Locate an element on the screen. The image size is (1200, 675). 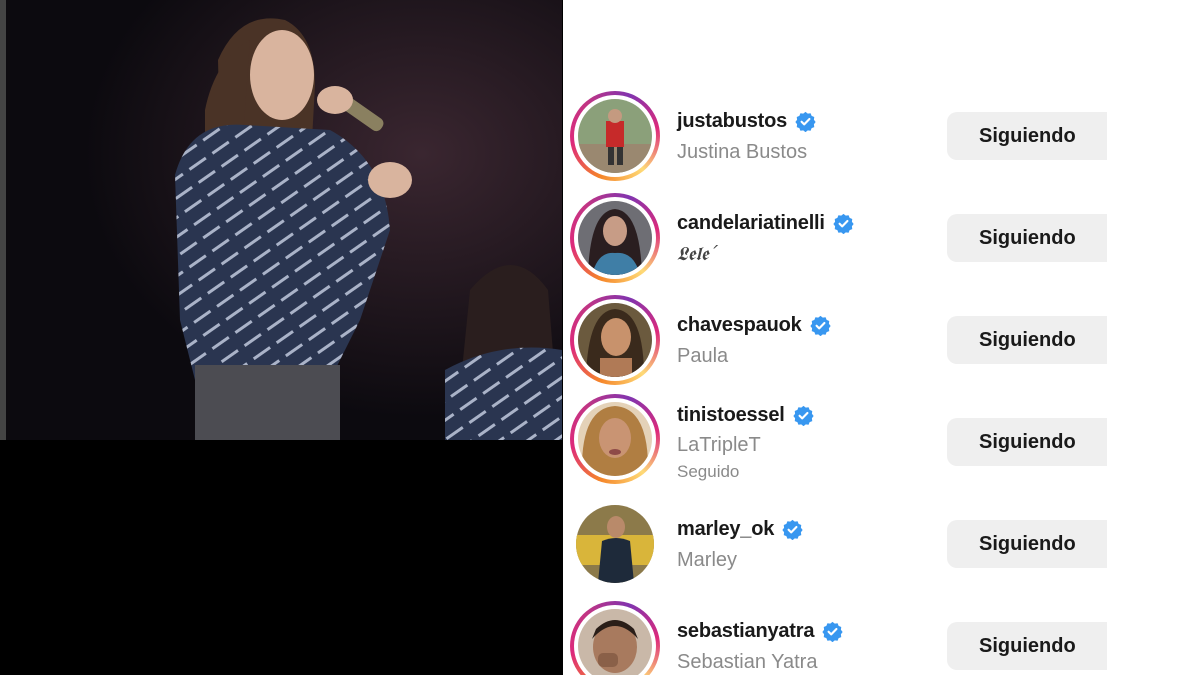
username: marley_ok is located at coordinates (725, 529).